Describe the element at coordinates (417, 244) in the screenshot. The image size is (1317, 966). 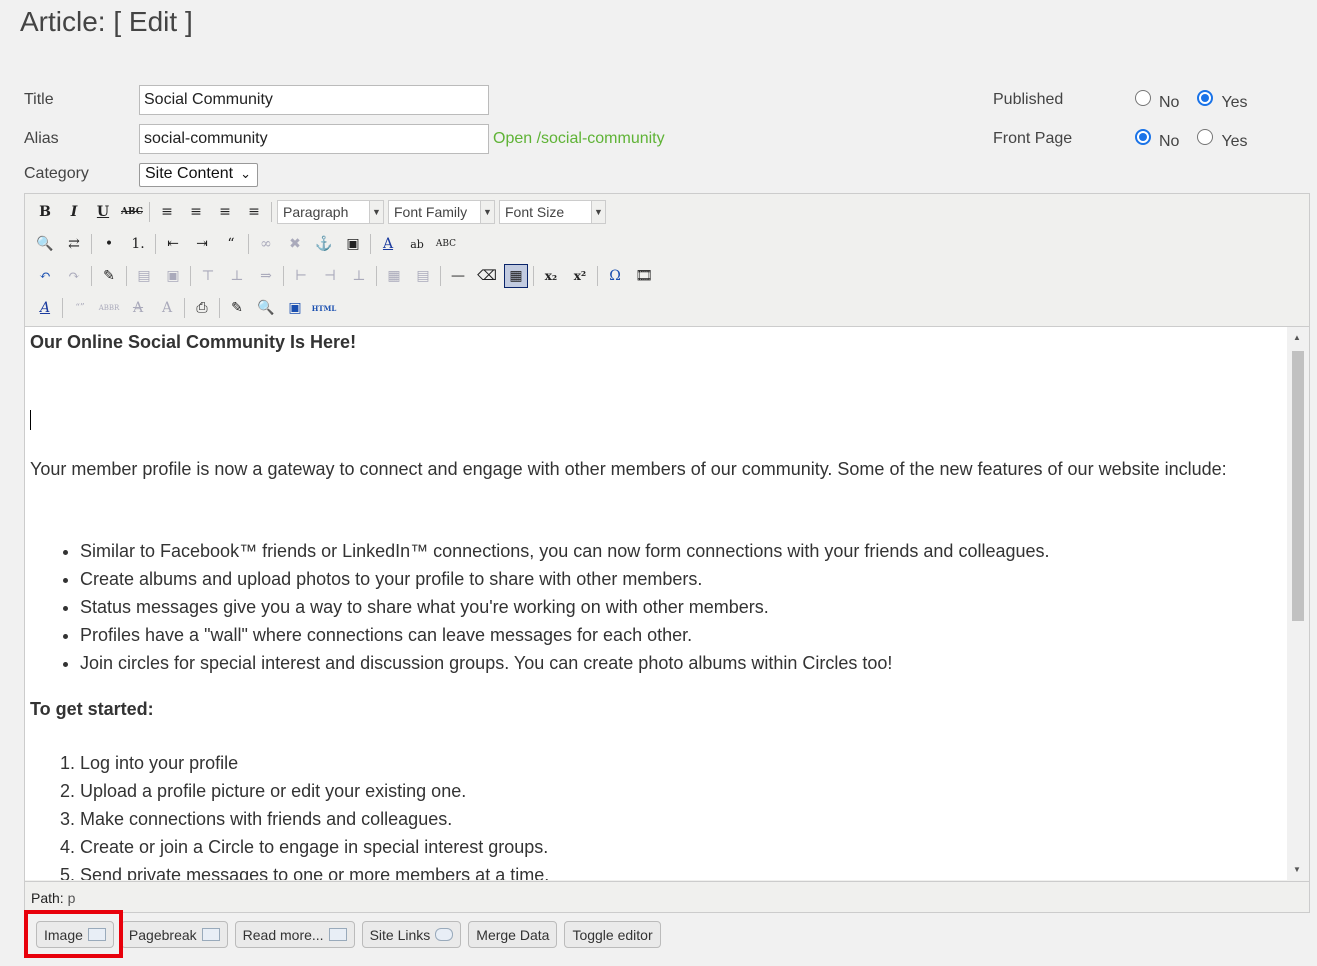
I see `highlight-color-icon: ab` at that location.